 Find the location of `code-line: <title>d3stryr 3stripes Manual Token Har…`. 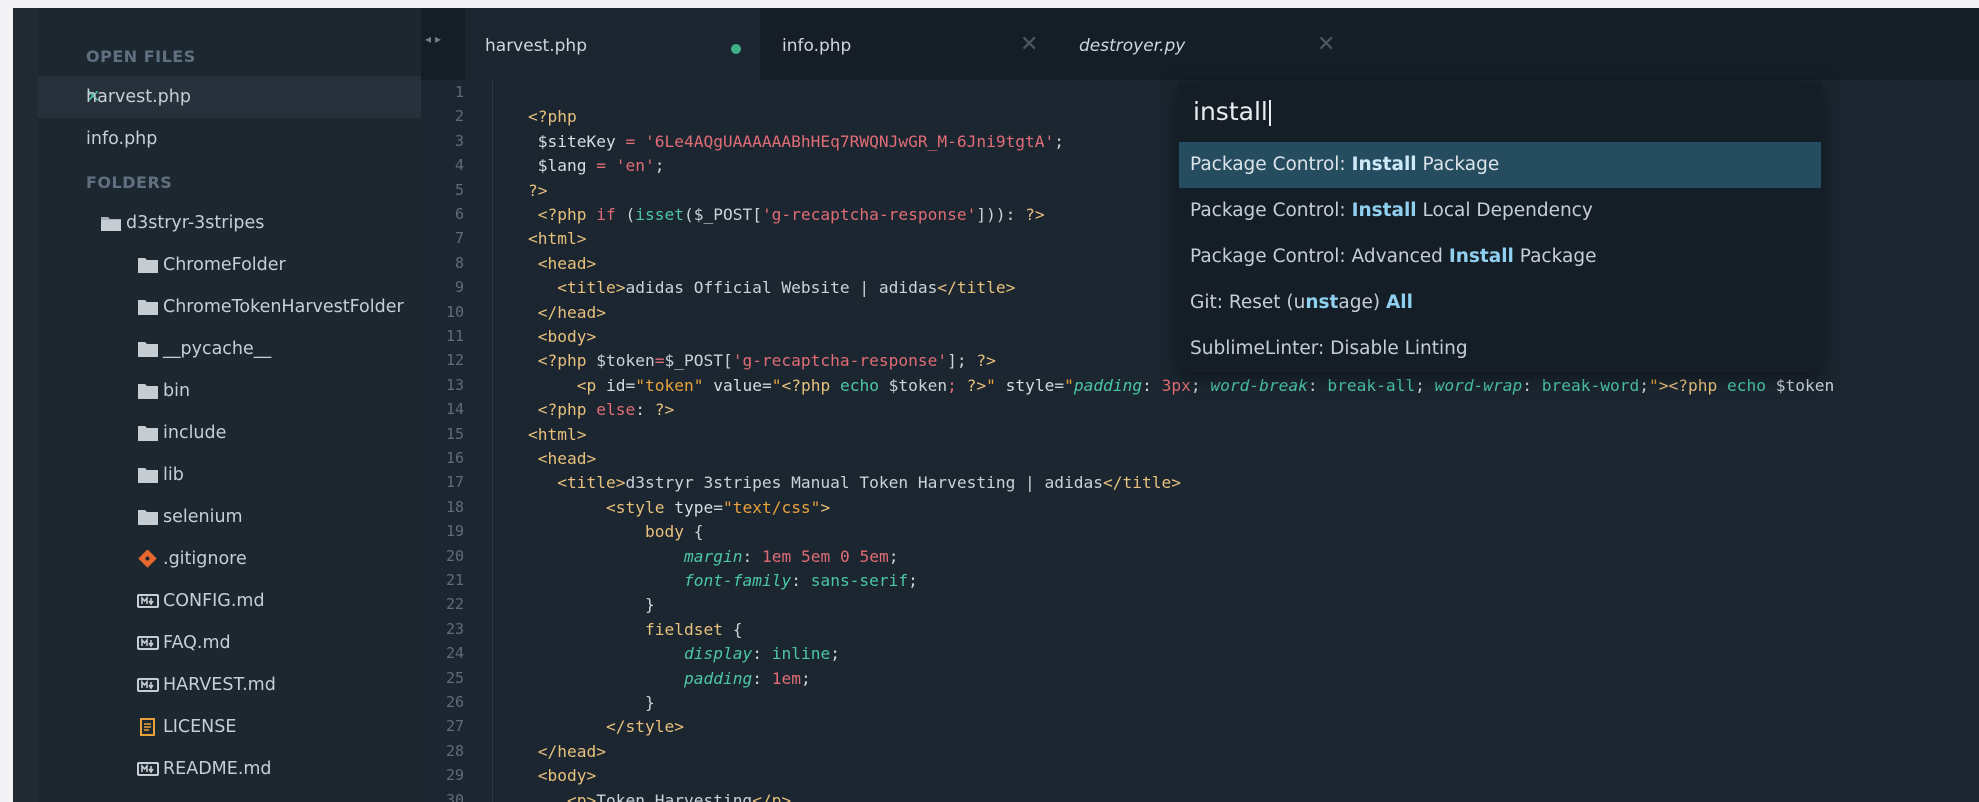

code-line: <title>d3stryr 3stripes Manual Token Har… is located at coordinates (869, 483).